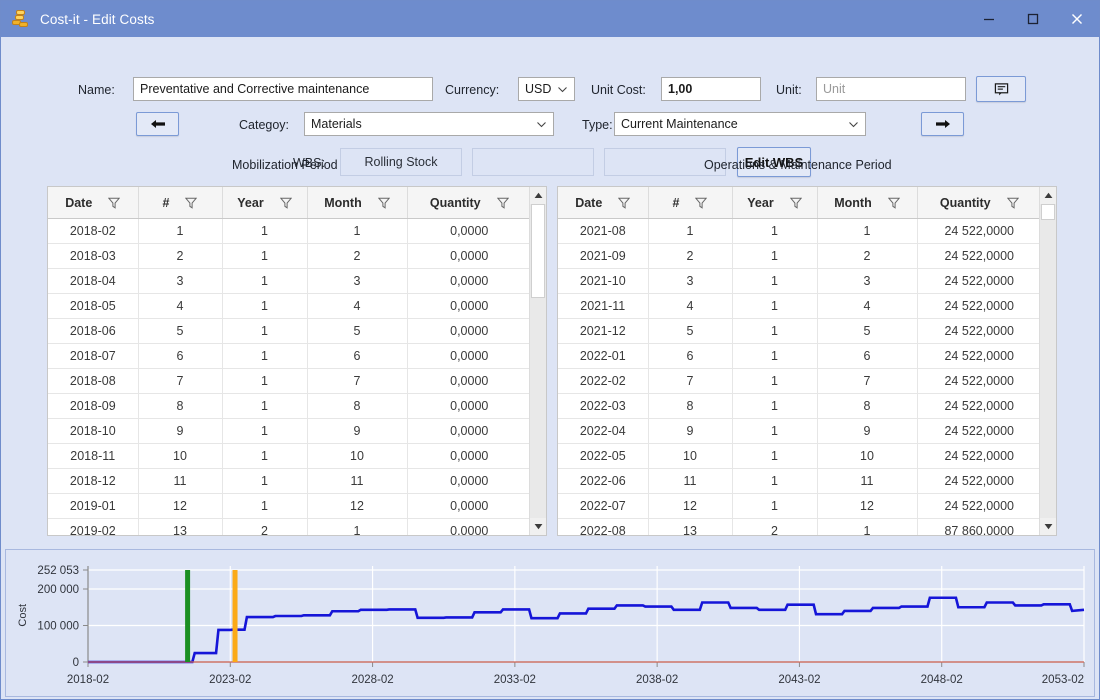 This screenshot has height=700, width=1100. Describe the element at coordinates (429, 124) in the screenshot. I see `category-select: Materials` at that location.